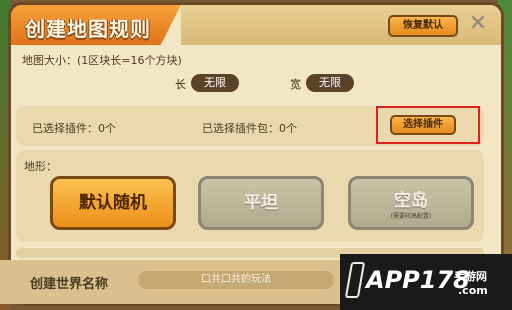 The height and width of the screenshot is (310, 512). Describe the element at coordinates (88, 29) in the screenshot. I see `dialog-title: 创建地图规则` at that location.